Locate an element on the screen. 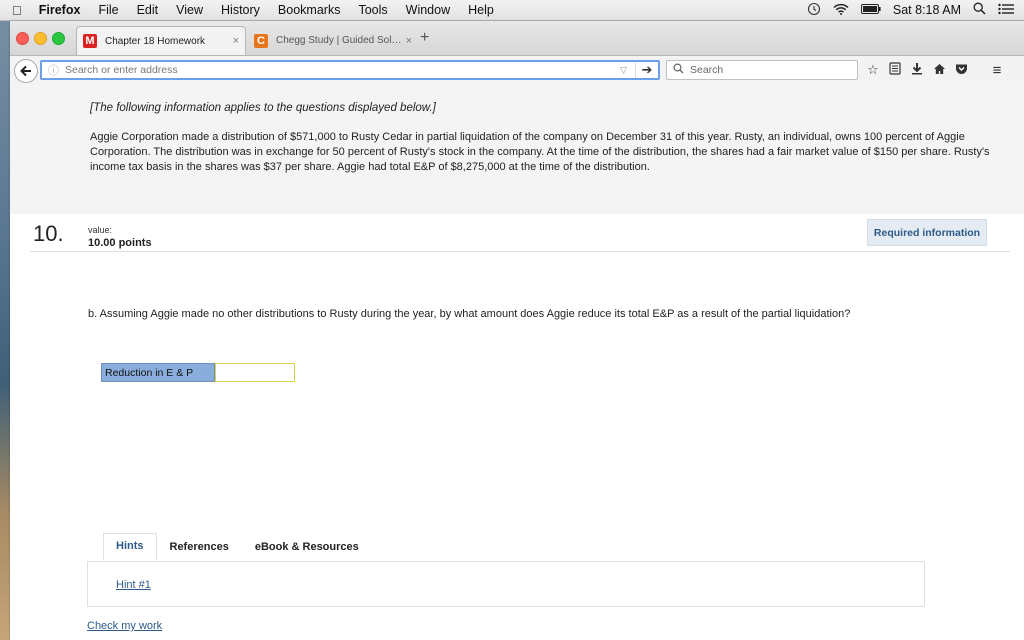  new-tab-button: + is located at coordinates (424, 38).